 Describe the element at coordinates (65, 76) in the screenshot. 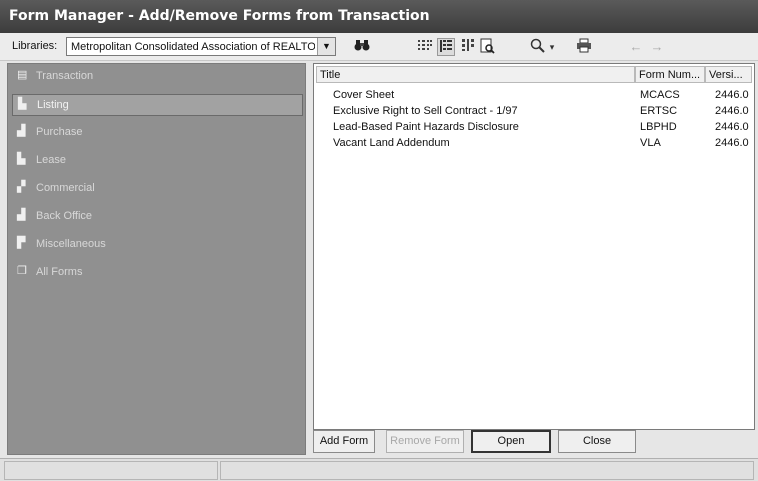

I see `sidebar-item-label: Transaction` at that location.